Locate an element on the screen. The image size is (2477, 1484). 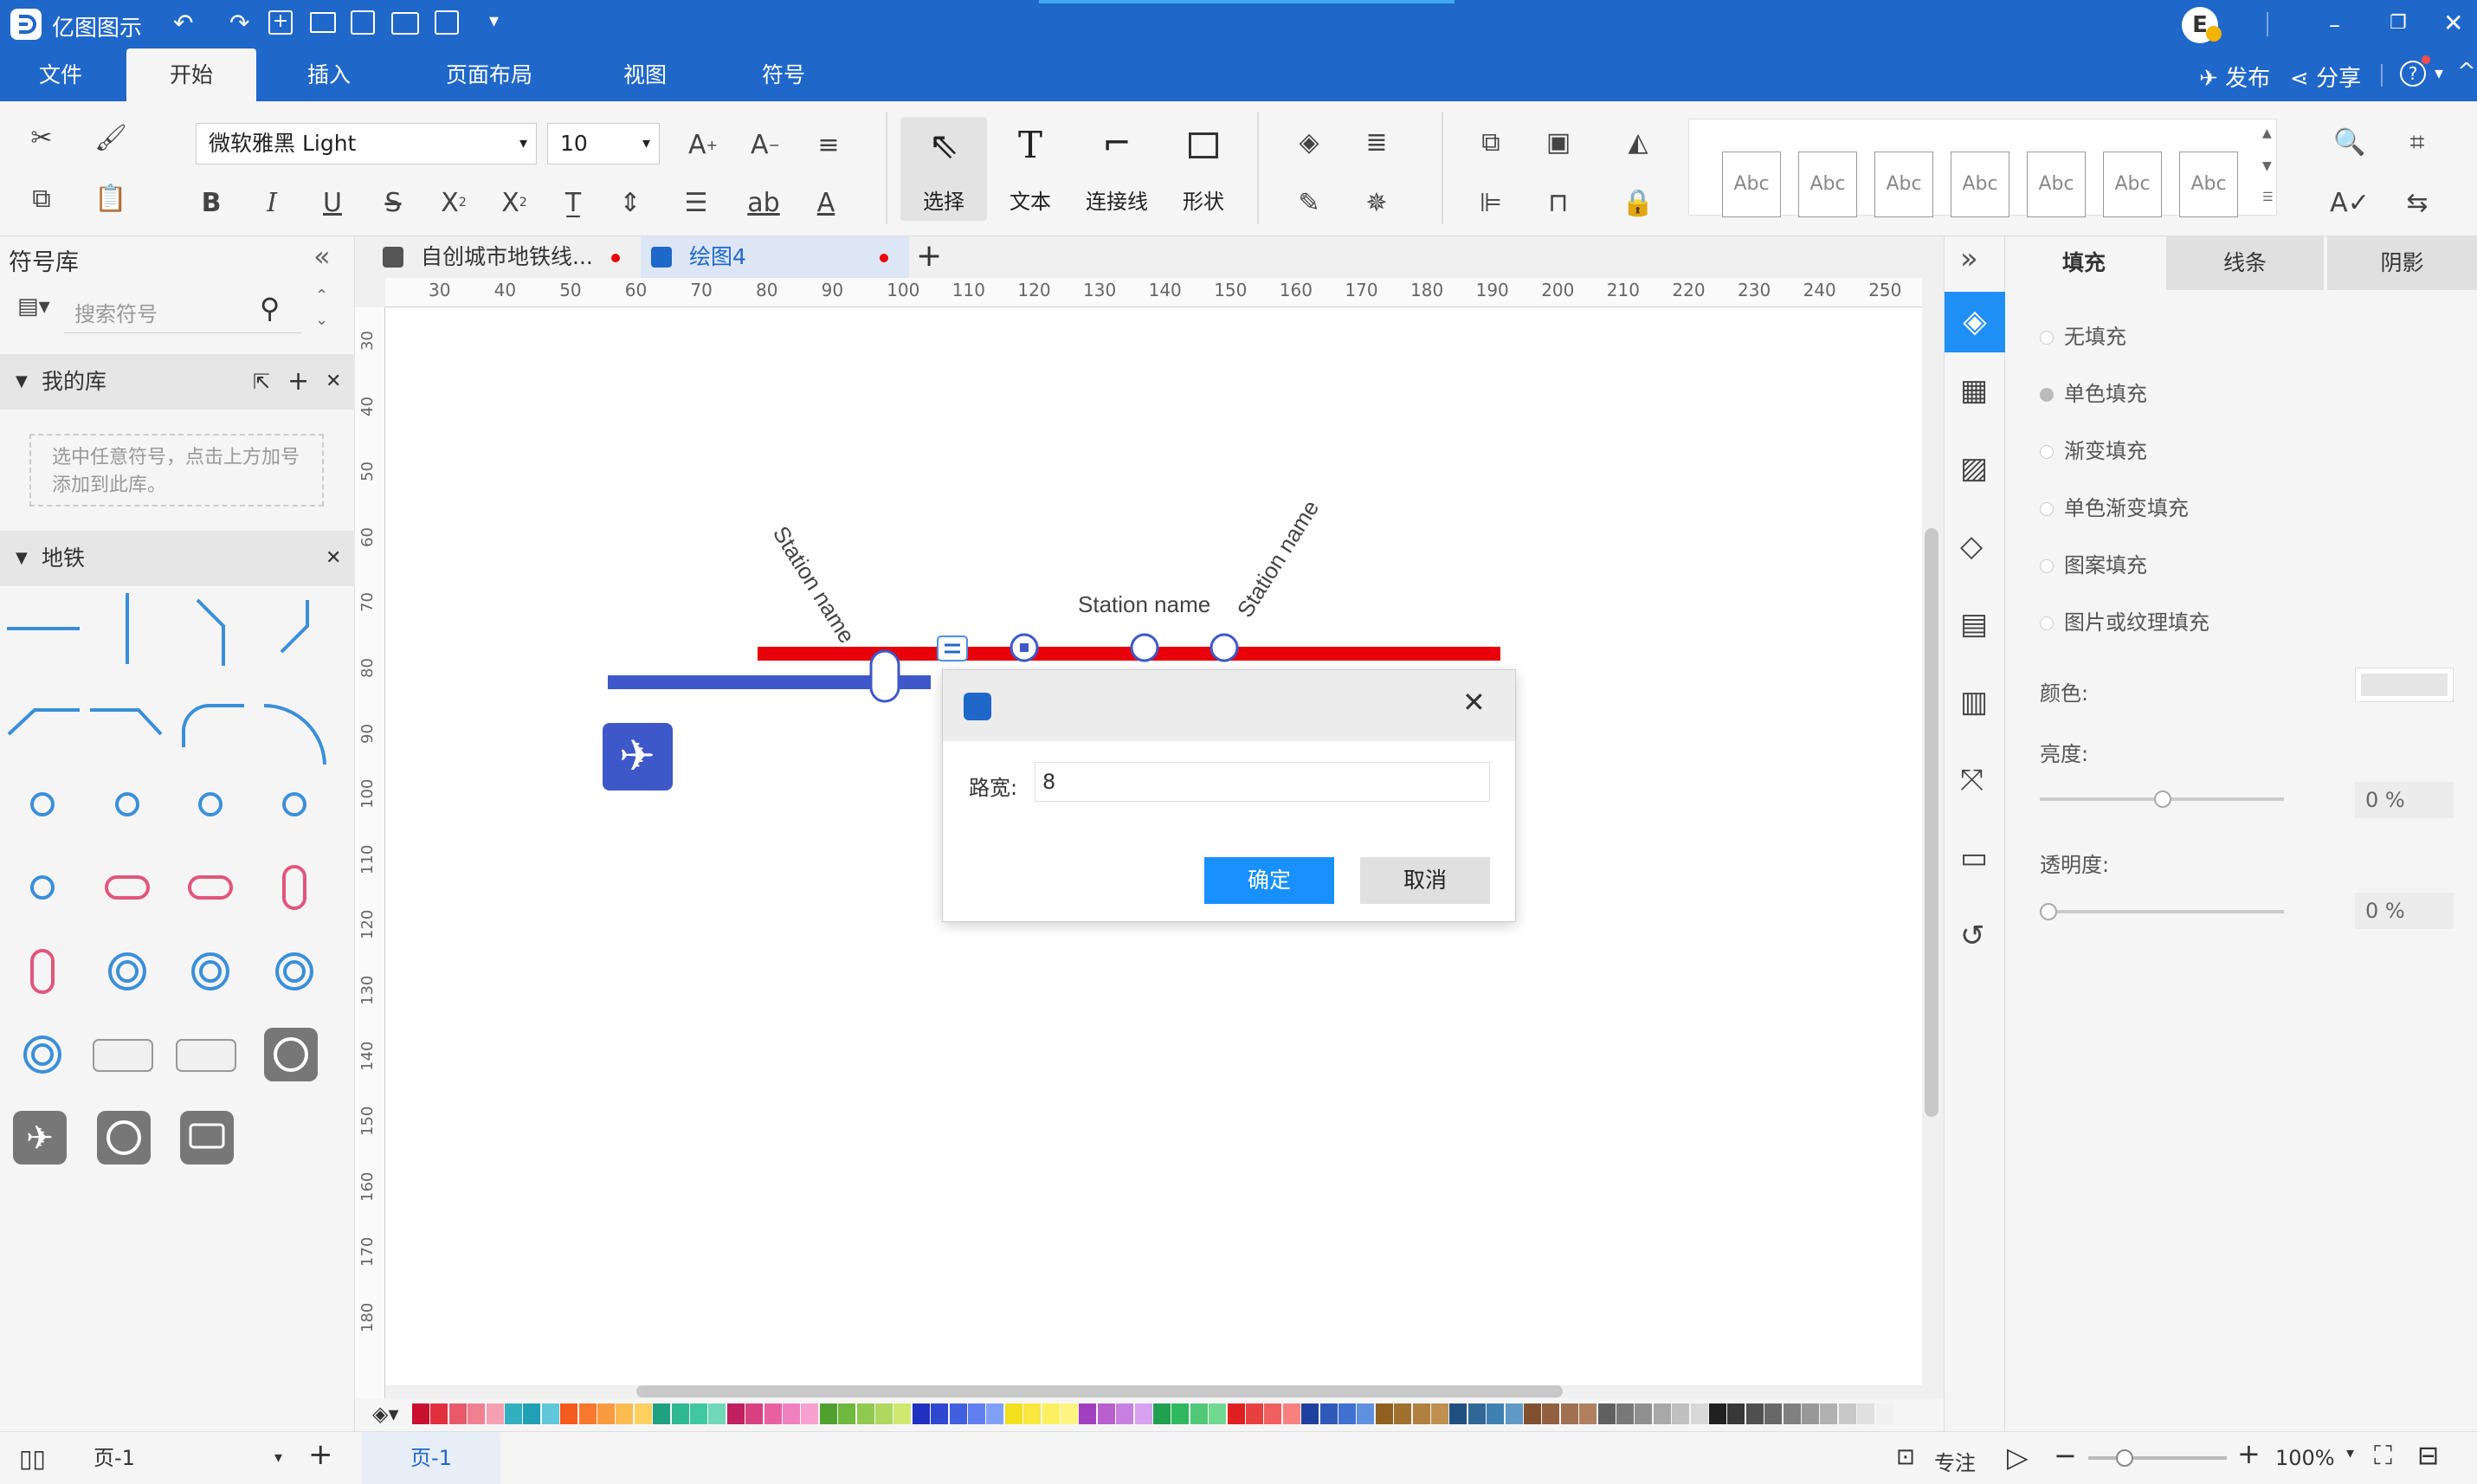
focus-mode-icon: ⊡ is located at coordinates (1905, 1457).